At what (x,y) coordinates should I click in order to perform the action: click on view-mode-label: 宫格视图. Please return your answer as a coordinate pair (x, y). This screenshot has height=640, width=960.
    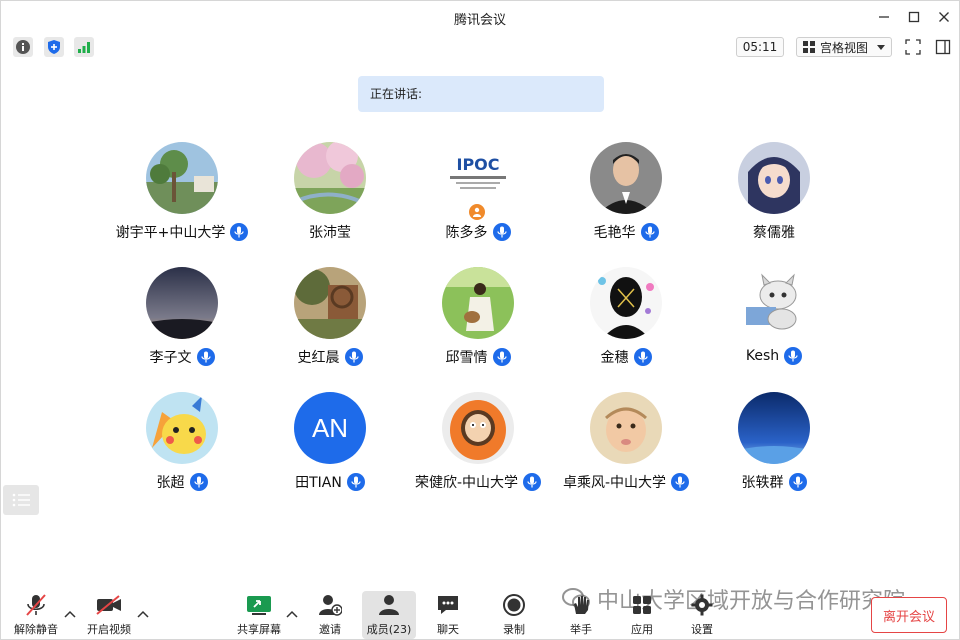
    Looking at the image, I should click on (844, 47).